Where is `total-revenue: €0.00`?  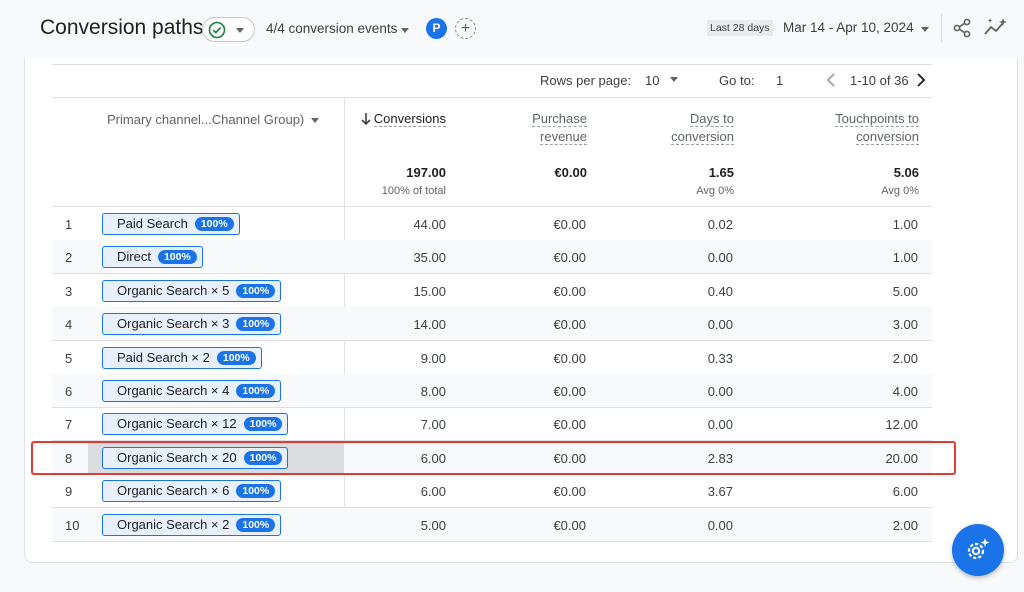 total-revenue: €0.00 is located at coordinates (570, 172).